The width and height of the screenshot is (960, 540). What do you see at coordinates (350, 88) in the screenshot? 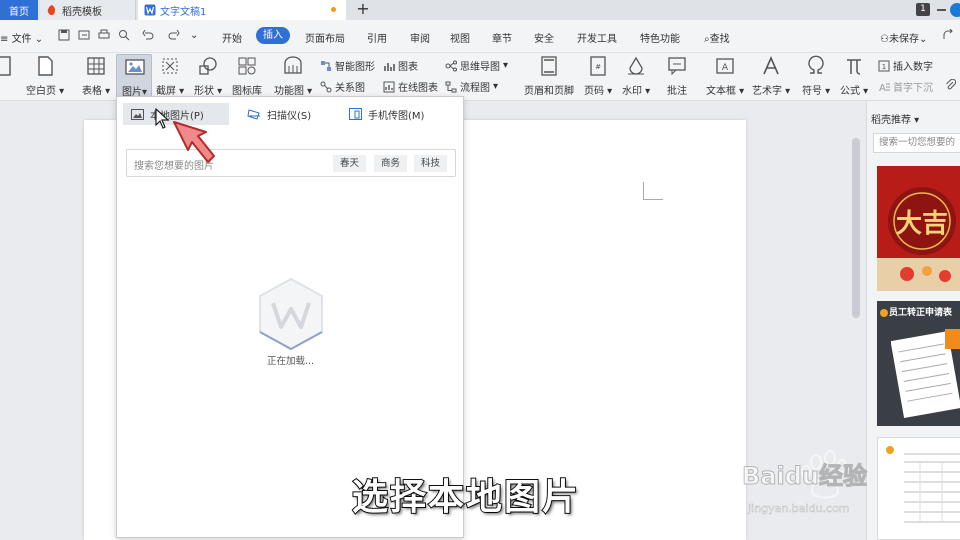
I see `relation-label: 关系图` at bounding box center [350, 88].